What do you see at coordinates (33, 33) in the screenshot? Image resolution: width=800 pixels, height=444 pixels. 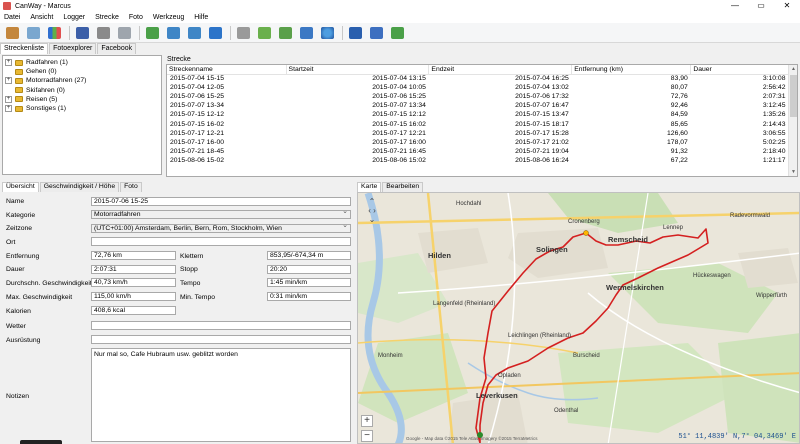 I see `edit-route-icon` at bounding box center [33, 33].